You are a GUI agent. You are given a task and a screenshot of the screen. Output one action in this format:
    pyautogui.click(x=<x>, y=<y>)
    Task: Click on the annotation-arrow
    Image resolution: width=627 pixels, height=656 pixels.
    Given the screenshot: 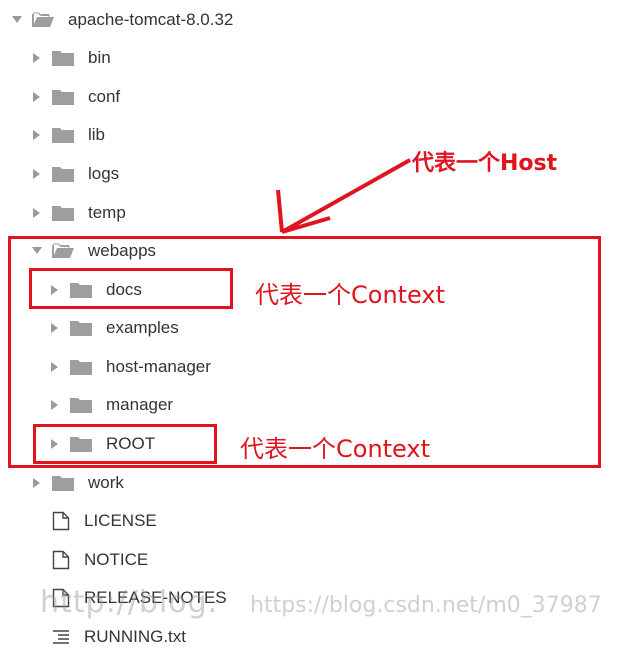 What is the action you would take?
    pyautogui.click(x=343, y=196)
    